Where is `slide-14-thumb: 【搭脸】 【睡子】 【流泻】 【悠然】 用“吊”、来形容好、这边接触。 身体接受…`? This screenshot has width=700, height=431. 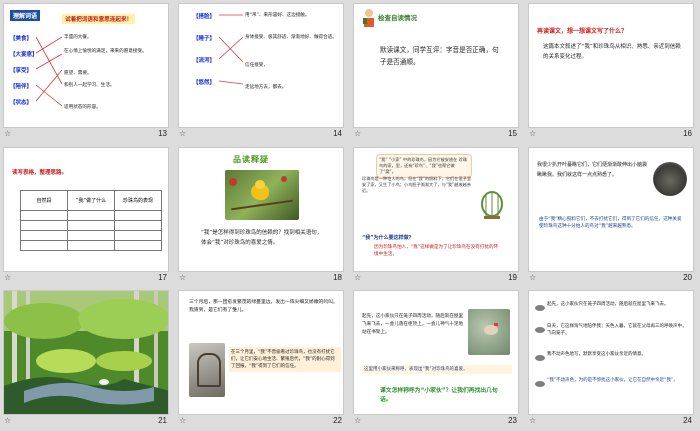 slide-14-thumb: 【搭脸】 【睡子】 【流泻】 【悠然】 用“吊”、来形容好、这边接触。 身体接受… is located at coordinates (261, 65).